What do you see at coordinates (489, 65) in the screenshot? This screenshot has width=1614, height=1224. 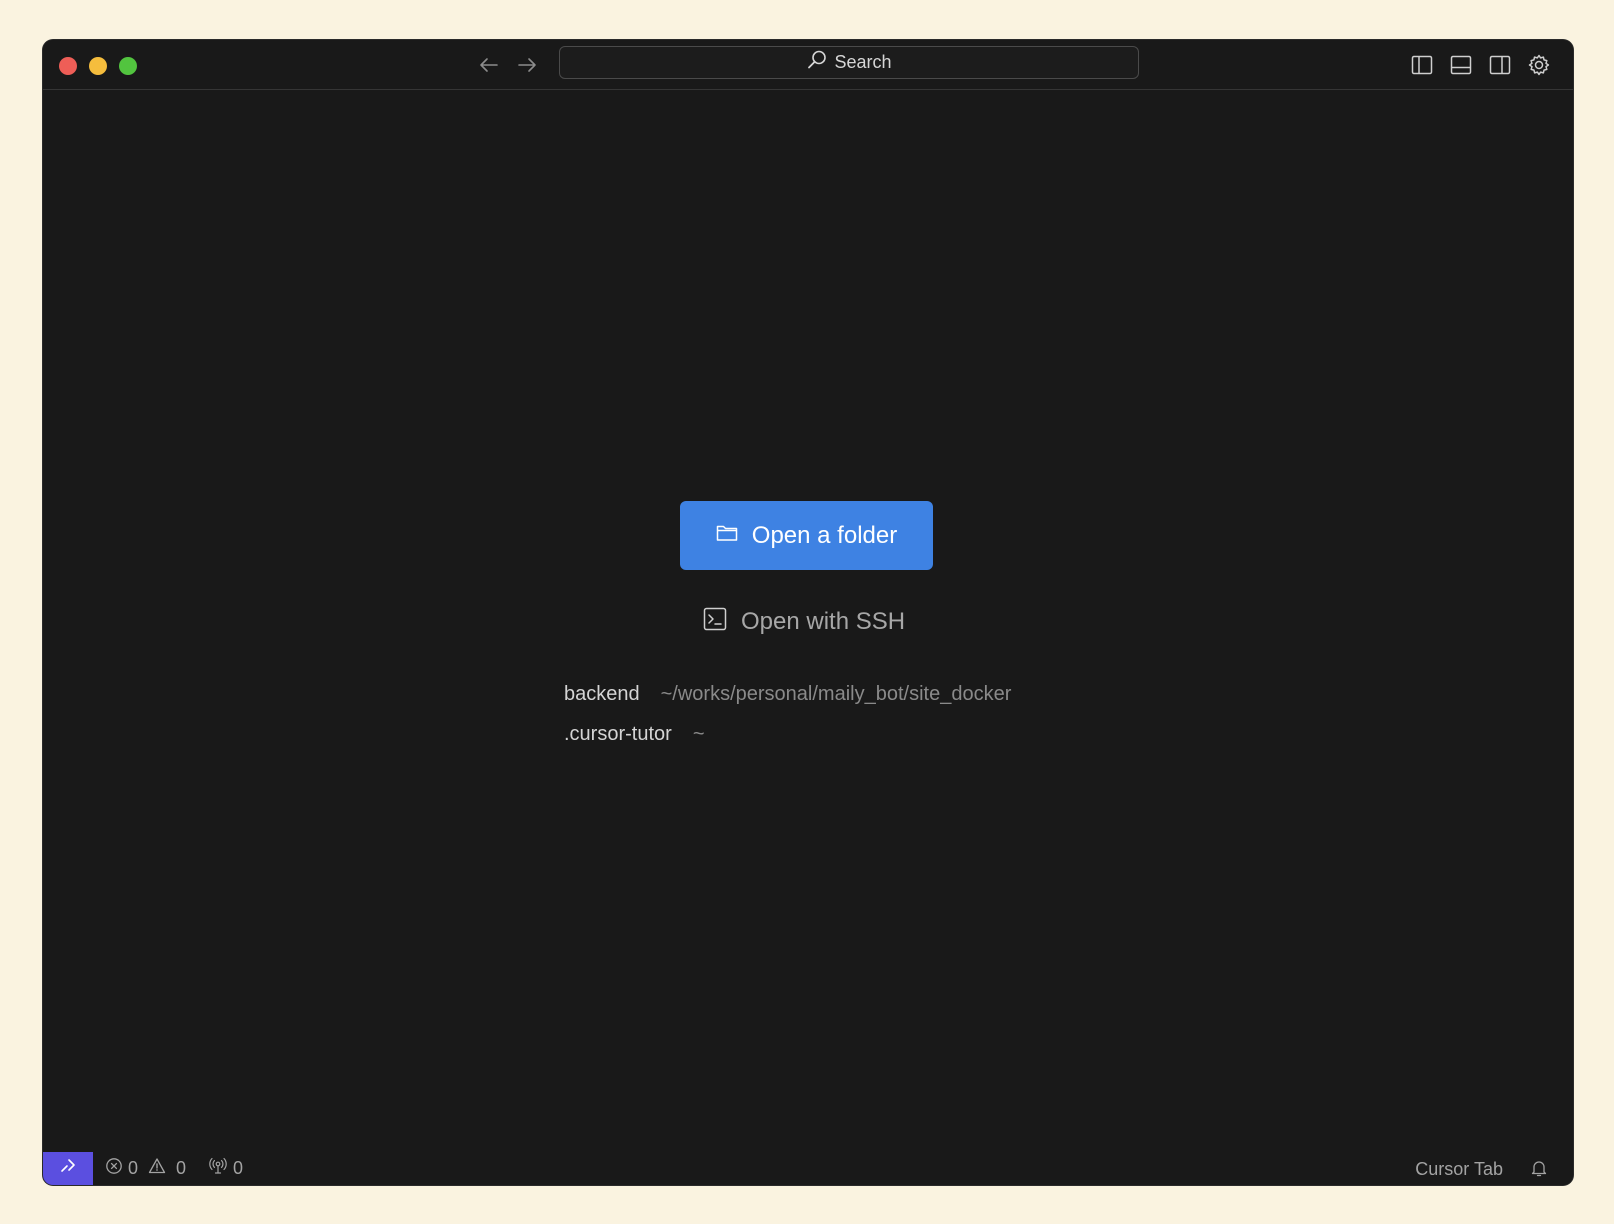 I see `back-arrow-icon` at bounding box center [489, 65].